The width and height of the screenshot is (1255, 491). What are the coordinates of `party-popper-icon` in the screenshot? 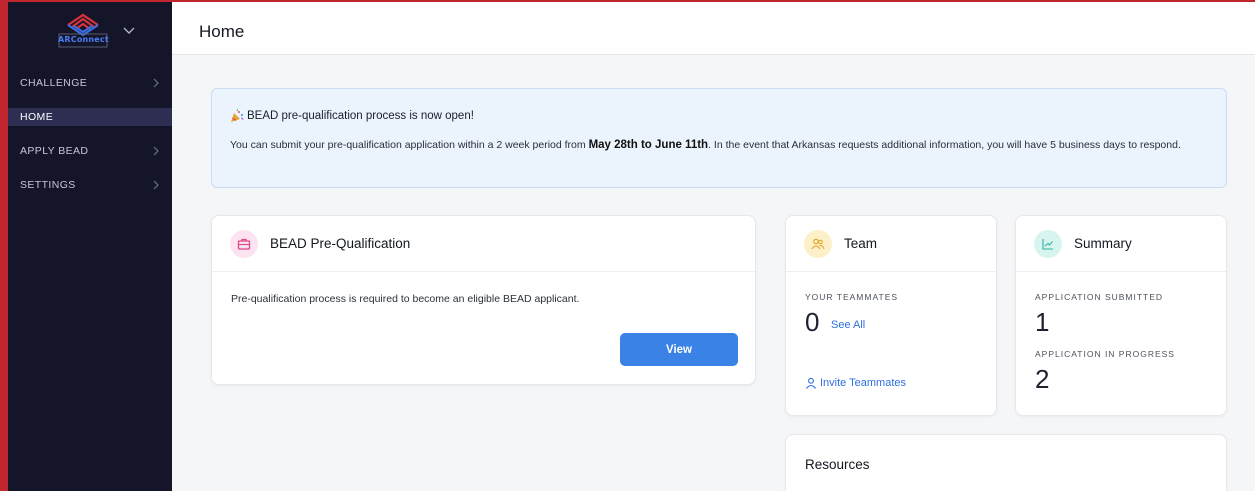 It's located at (237, 115).